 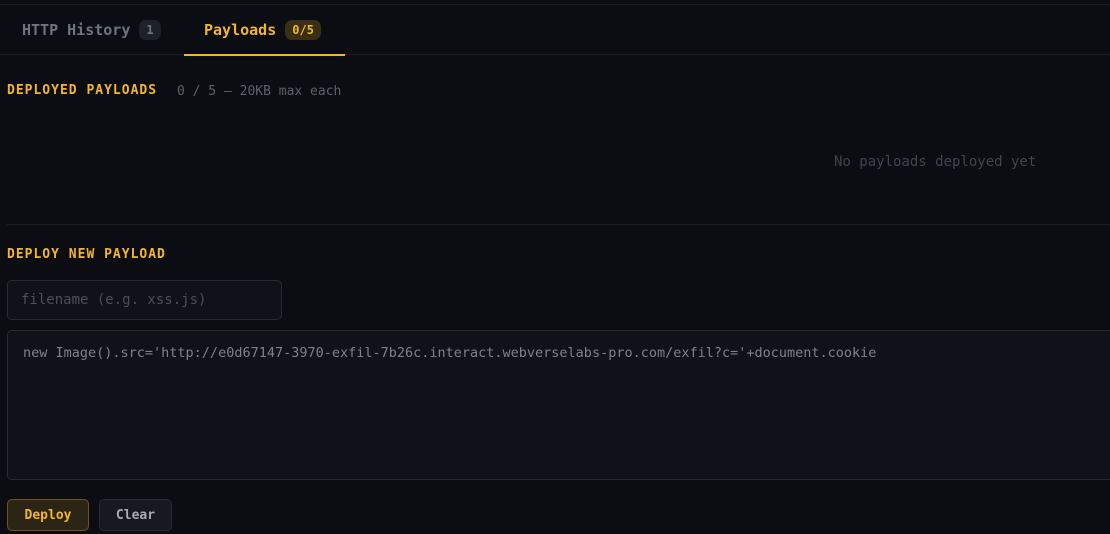 I want to click on tab-http-history: HTTP History 1, so click(x=91, y=30).